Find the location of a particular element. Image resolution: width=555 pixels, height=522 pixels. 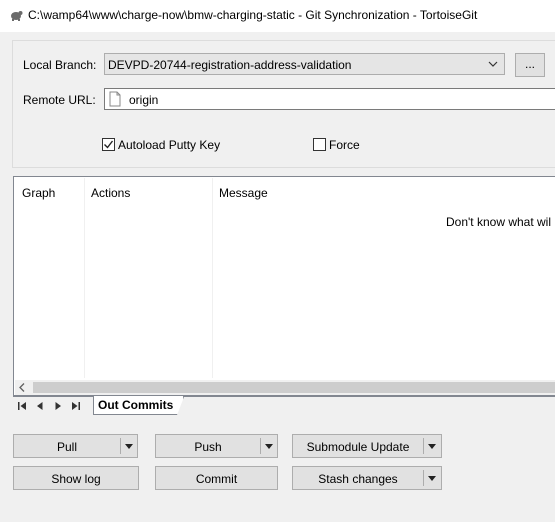

show-log-button: Show log is located at coordinates (76, 478).